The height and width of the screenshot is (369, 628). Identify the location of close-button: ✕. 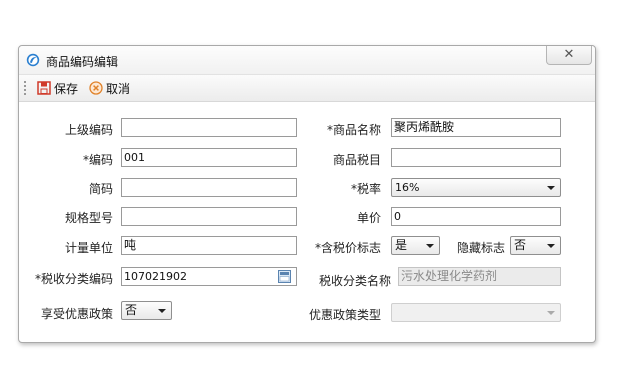
(569, 55).